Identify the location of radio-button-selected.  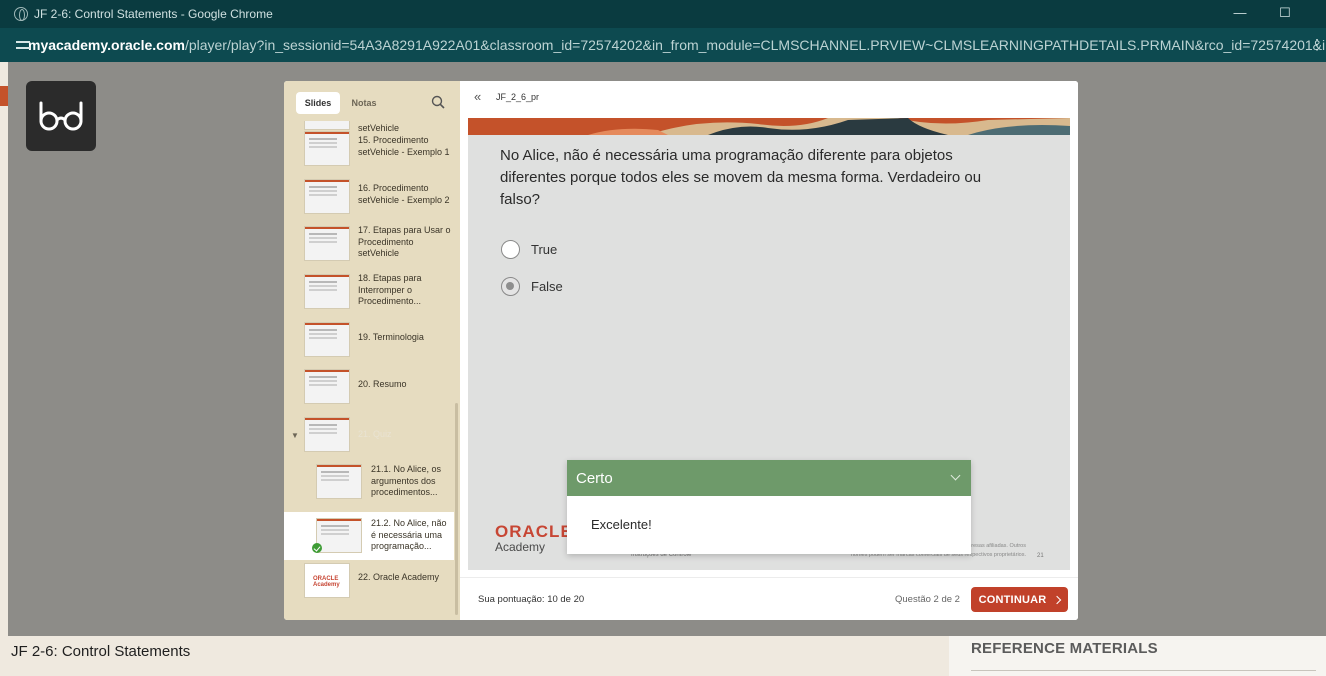
(510, 286).